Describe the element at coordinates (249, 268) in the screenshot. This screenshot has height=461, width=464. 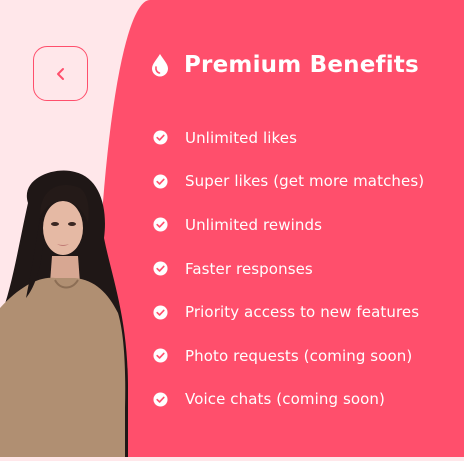
I see `benefit-label: Faster responses` at that location.